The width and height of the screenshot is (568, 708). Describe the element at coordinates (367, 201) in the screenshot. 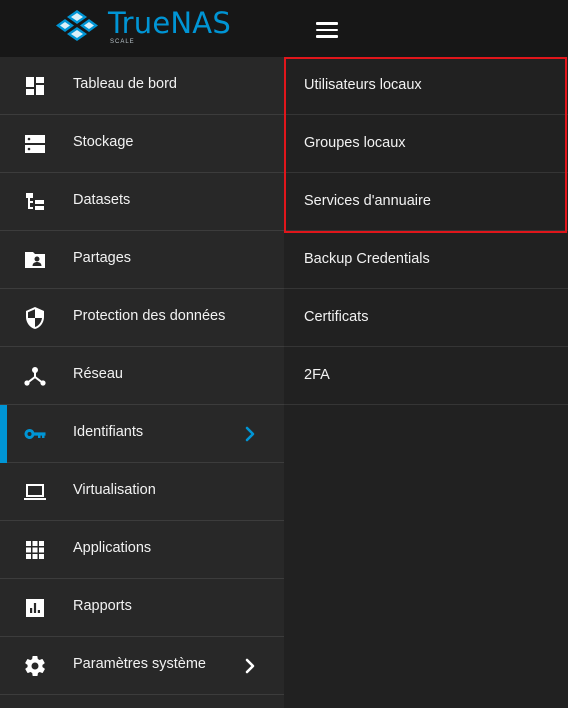

I see `submenu-item-label: Services d'annuaire` at that location.